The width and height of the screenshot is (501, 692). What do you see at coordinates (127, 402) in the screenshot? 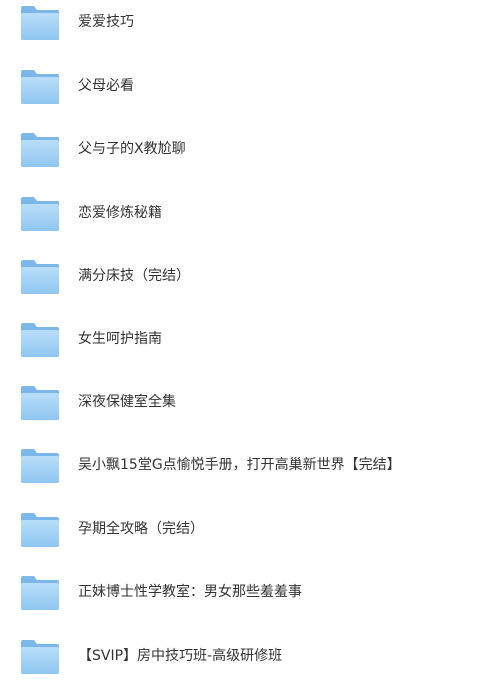
I see `folder-name: 深夜保健室全集` at bounding box center [127, 402].